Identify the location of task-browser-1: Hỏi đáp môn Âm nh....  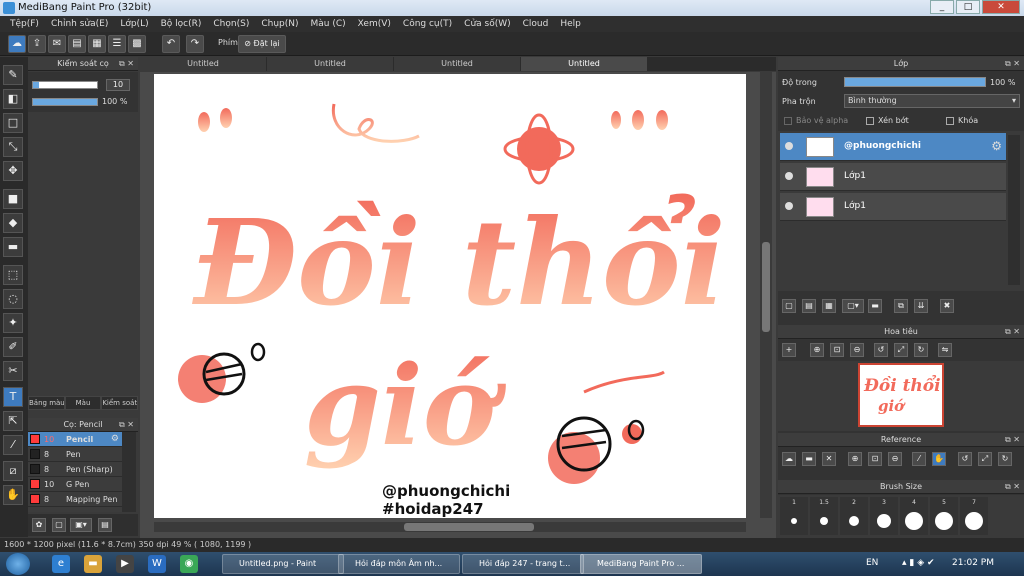
(399, 564).